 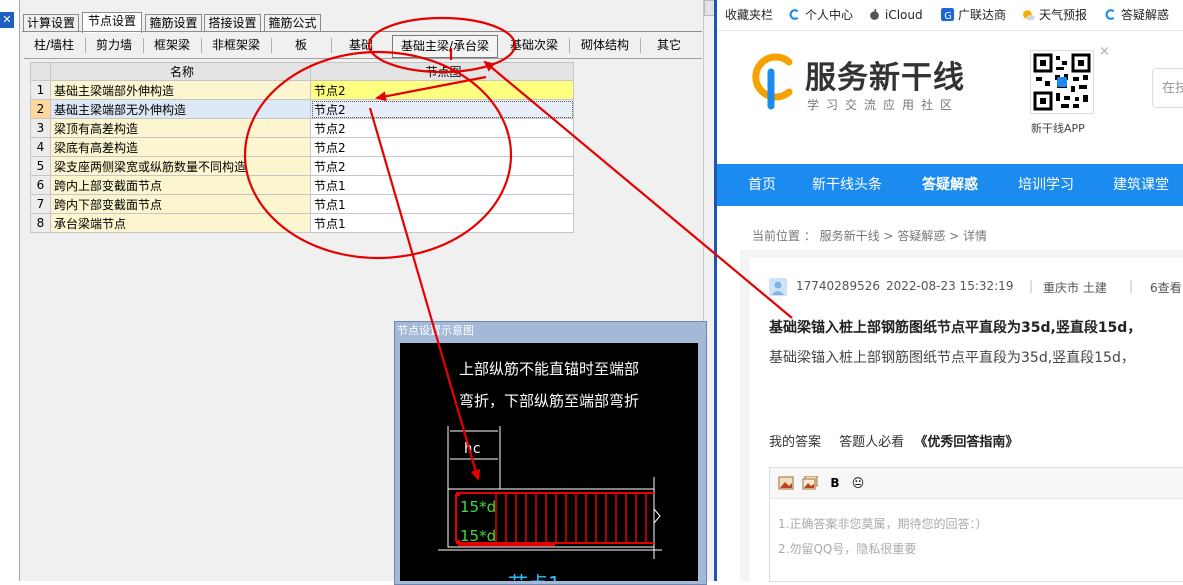 What do you see at coordinates (1029, 15) in the screenshot?
I see `weather-icon` at bounding box center [1029, 15].